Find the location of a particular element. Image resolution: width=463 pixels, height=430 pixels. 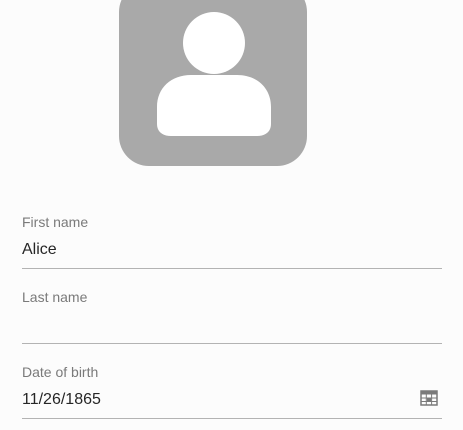

first-name-input is located at coordinates (217, 250).